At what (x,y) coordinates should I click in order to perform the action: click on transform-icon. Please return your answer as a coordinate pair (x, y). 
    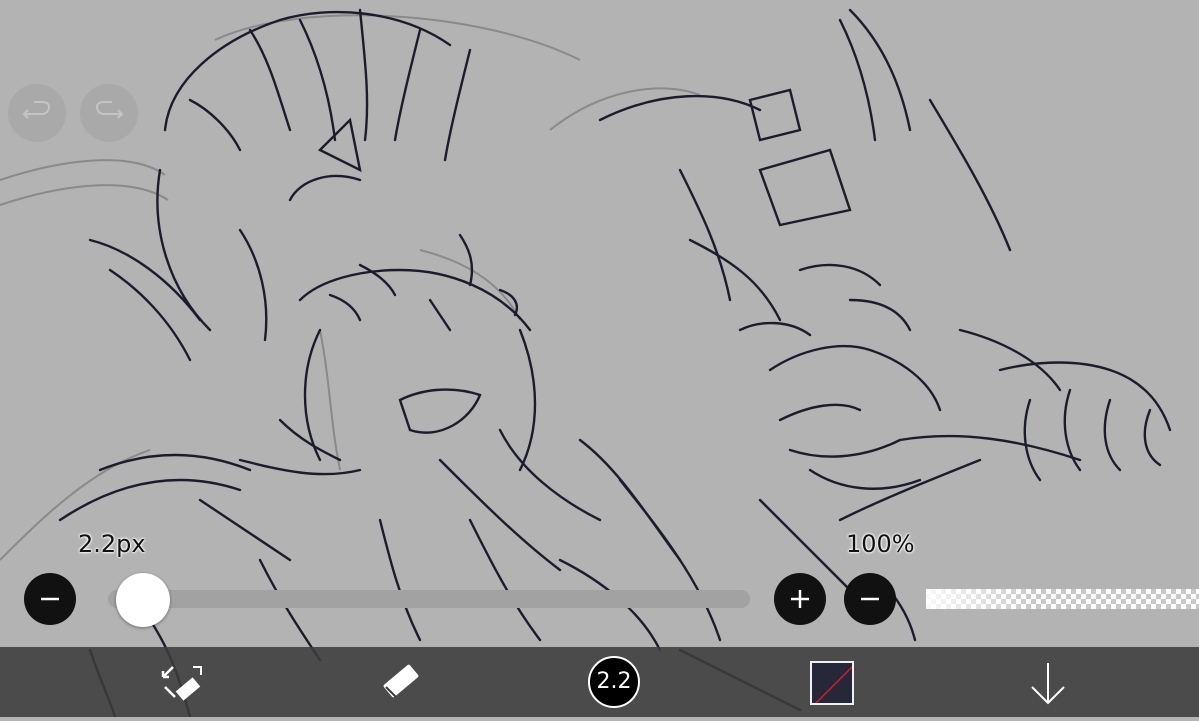
    Looking at the image, I should click on (181, 683).